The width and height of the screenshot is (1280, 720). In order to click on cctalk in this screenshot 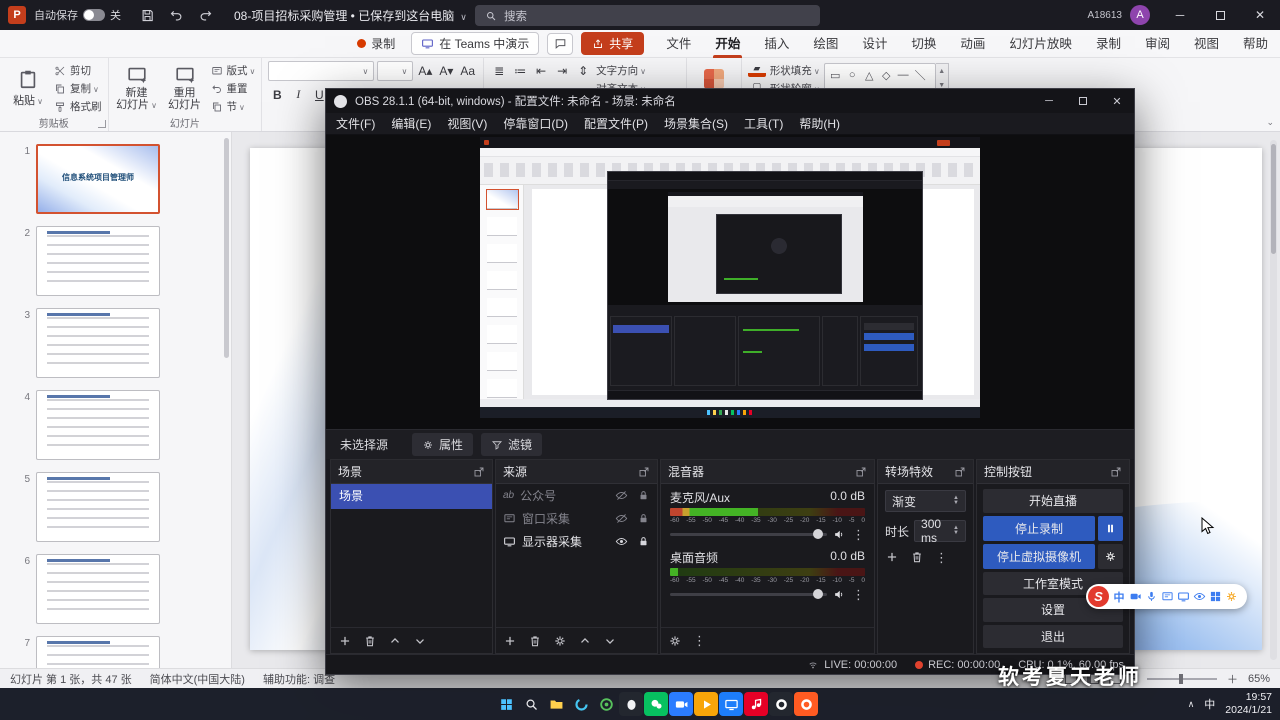, I will do `click(806, 704)`.